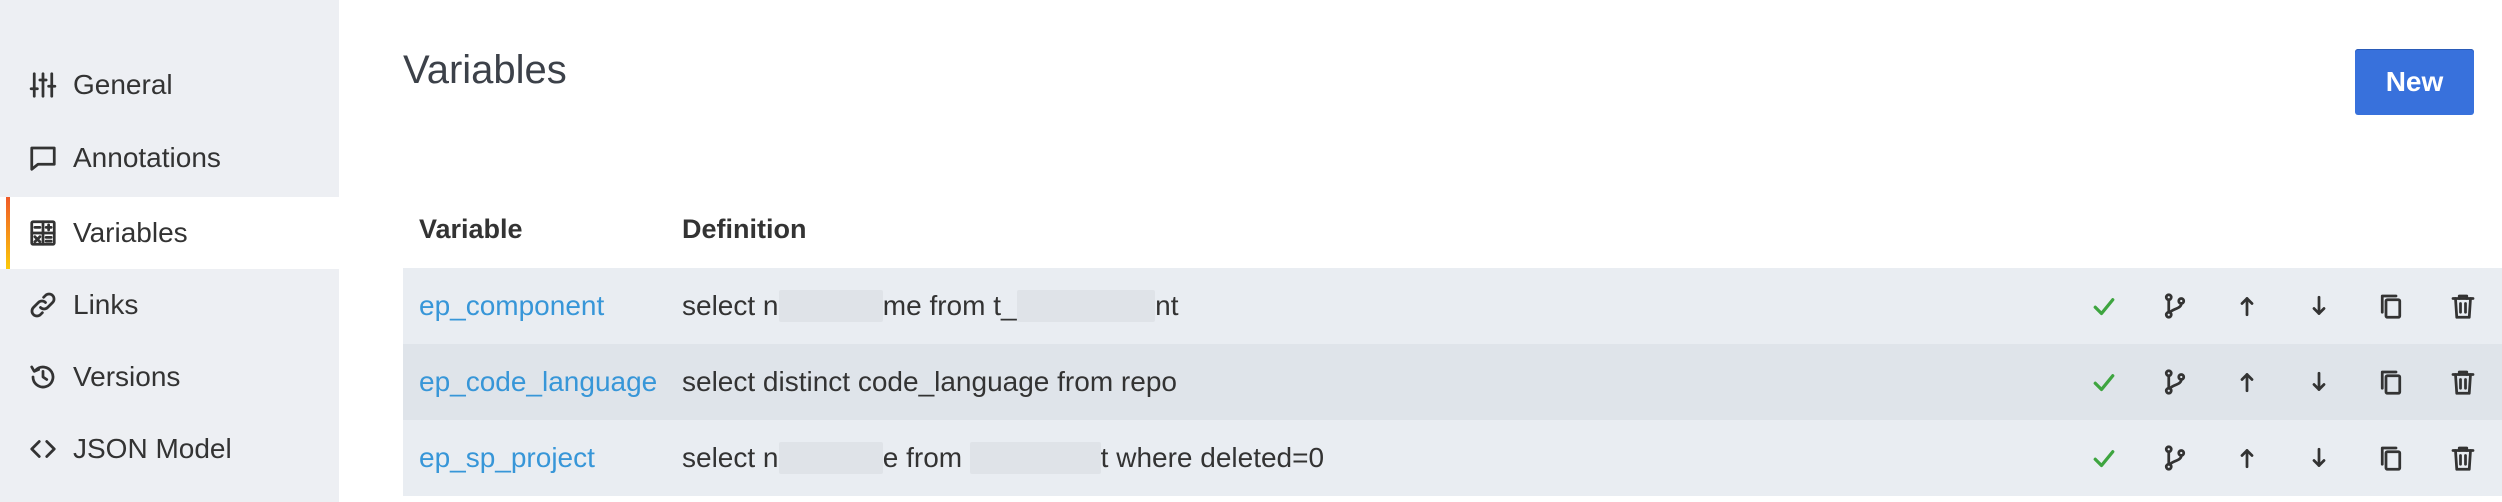 The width and height of the screenshot is (2502, 502). Describe the element at coordinates (485, 70) in the screenshot. I see `page-title: Variables` at that location.